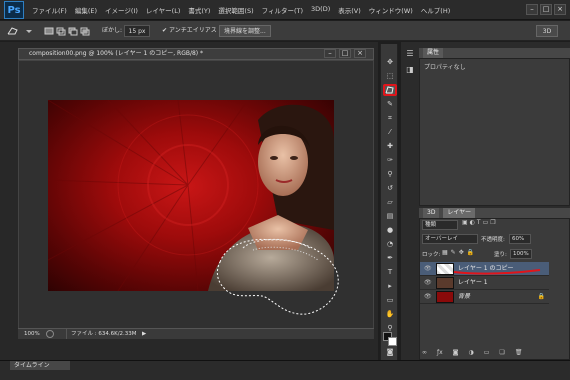 The height and width of the screenshot is (380, 570). I want to click on tools-panel: ✥ ⬚ ✎ ⌗ ⁄ ✚ ✑ ⚲ ↺ ▱ ▤ ● ◔ ✒ T ▸ ▭ ✋ ⚲ ◙, so click(389, 205).